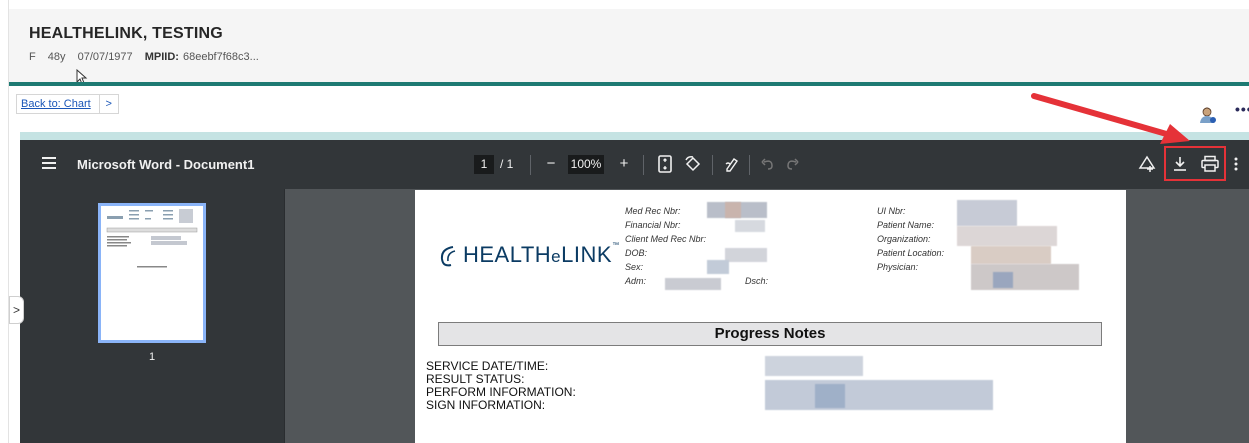  What do you see at coordinates (733, 164) in the screenshot?
I see `annotate-icon` at bounding box center [733, 164].